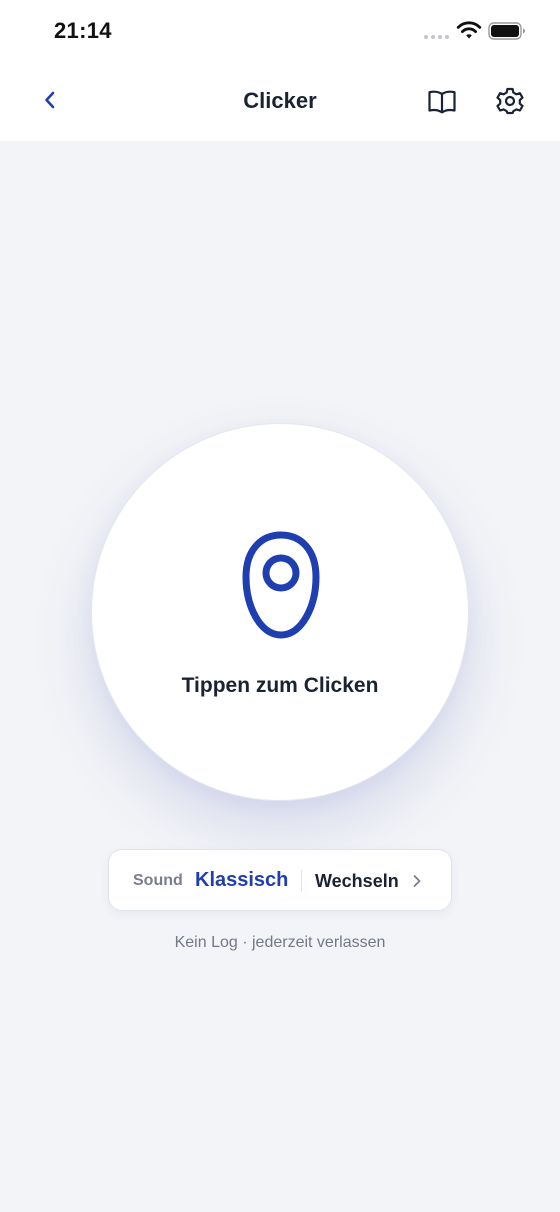 Image resolution: width=560 pixels, height=1212 pixels. I want to click on gear-icon, so click(510, 101).